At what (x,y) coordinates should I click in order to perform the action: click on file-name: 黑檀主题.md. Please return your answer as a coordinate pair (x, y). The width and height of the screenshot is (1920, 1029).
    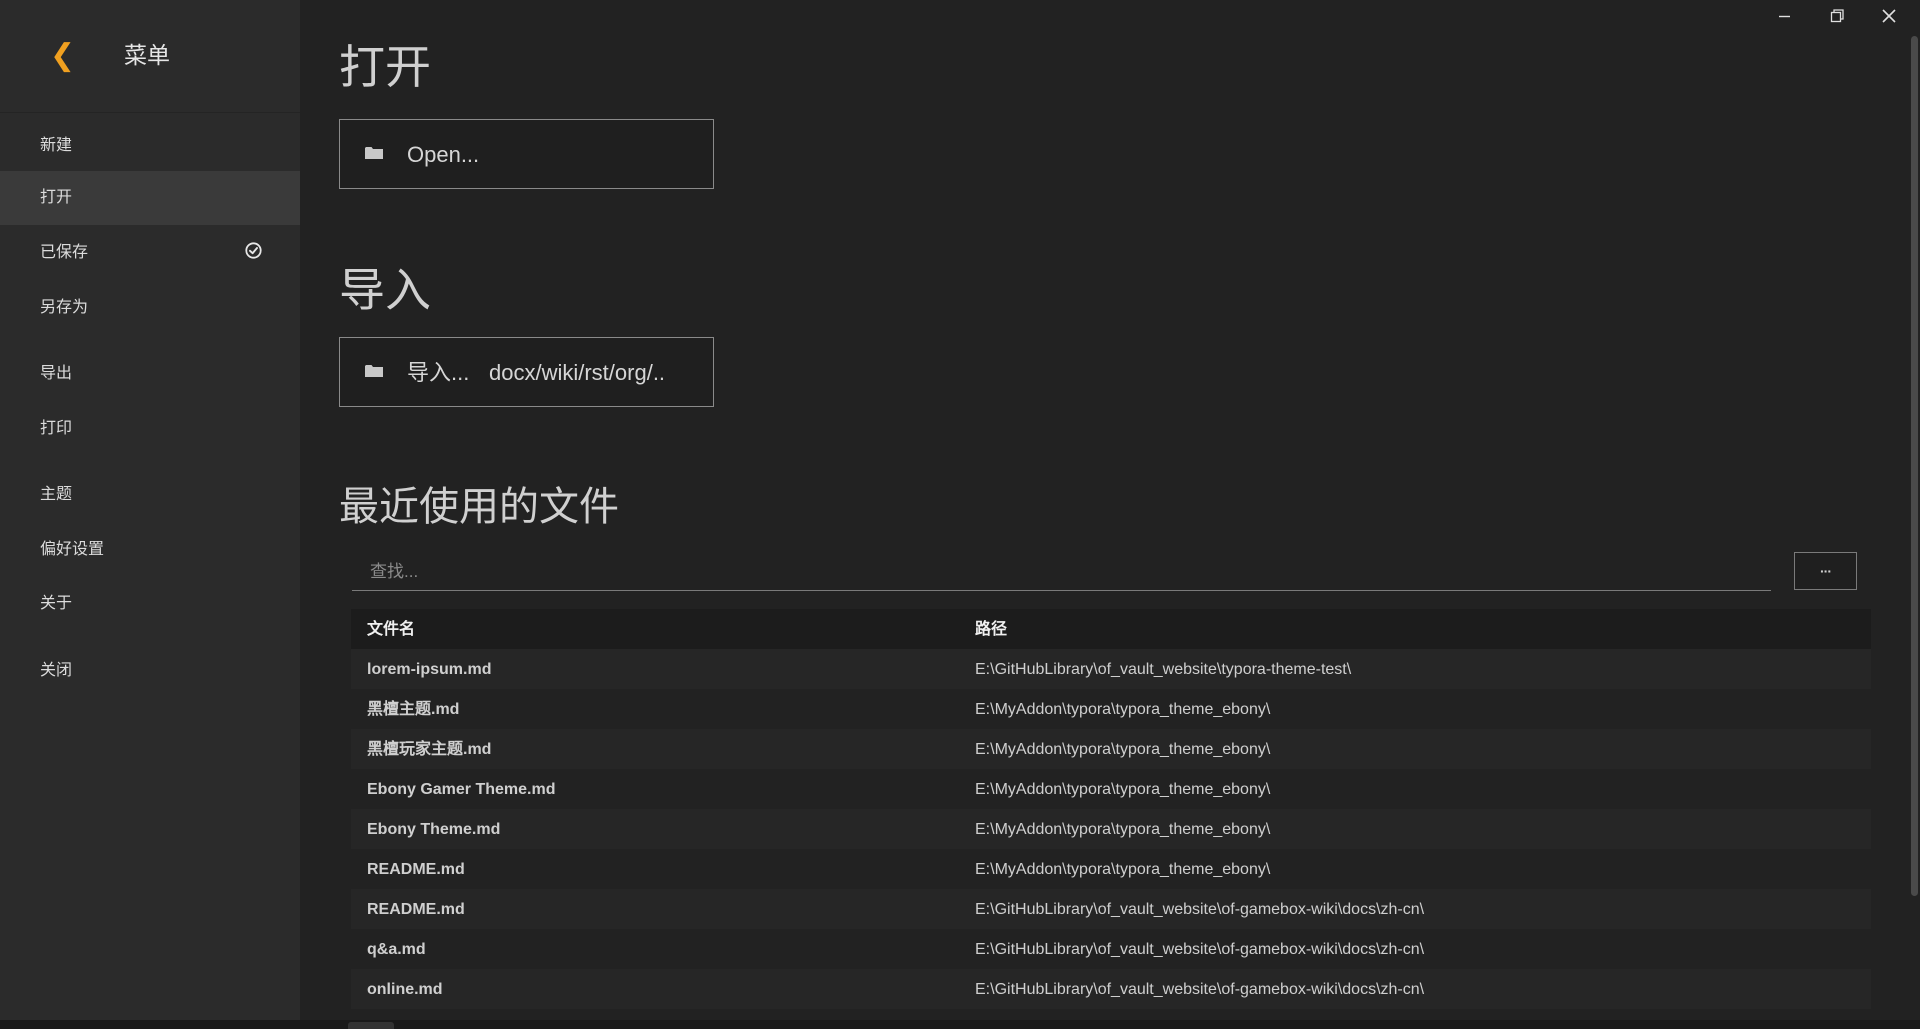
    Looking at the image, I should click on (413, 709).